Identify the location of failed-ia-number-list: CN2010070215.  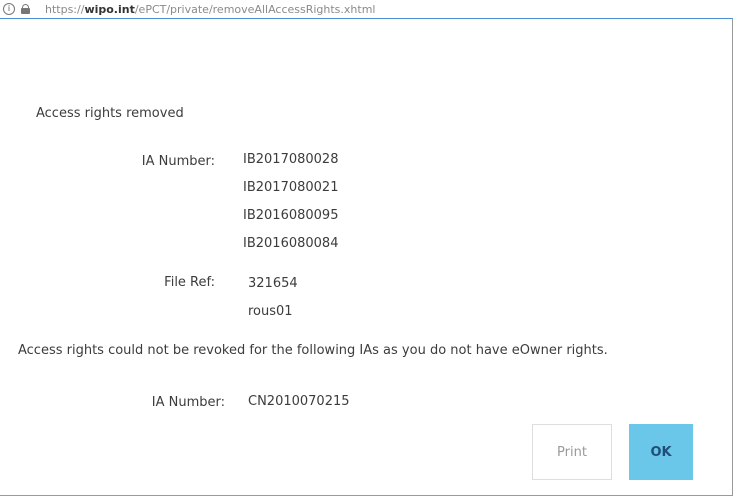
(299, 402).